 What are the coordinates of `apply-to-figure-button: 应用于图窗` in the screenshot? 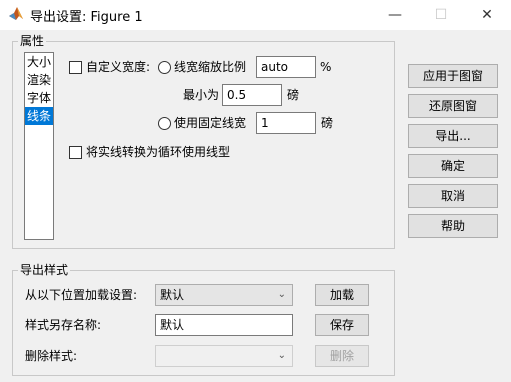 It's located at (453, 76).